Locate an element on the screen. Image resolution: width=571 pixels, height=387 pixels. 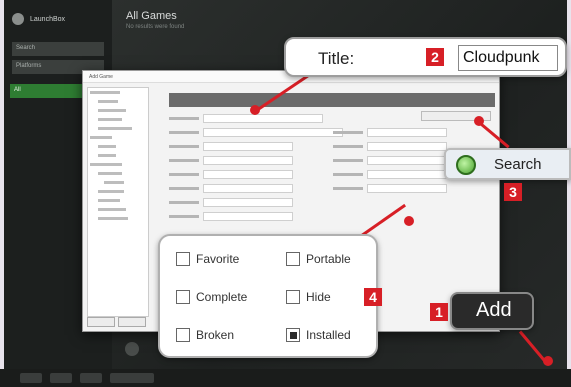
title-field: Cloudpunk is located at coordinates (508, 58).